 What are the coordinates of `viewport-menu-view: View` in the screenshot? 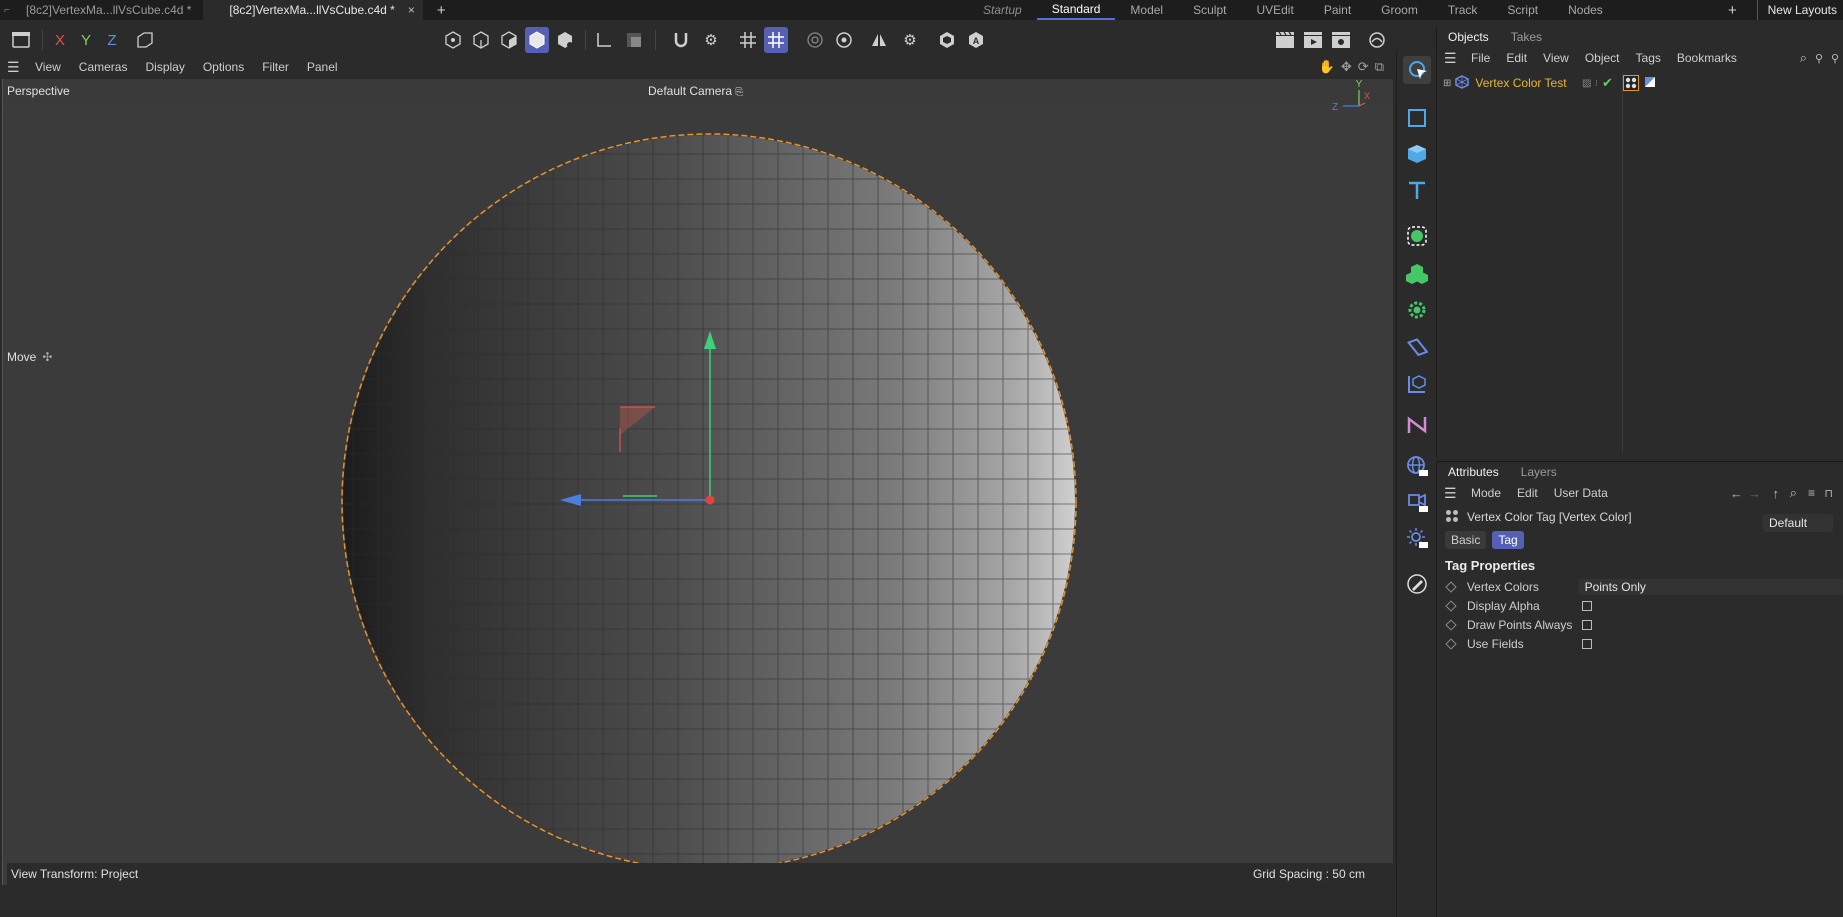 It's located at (48, 67).